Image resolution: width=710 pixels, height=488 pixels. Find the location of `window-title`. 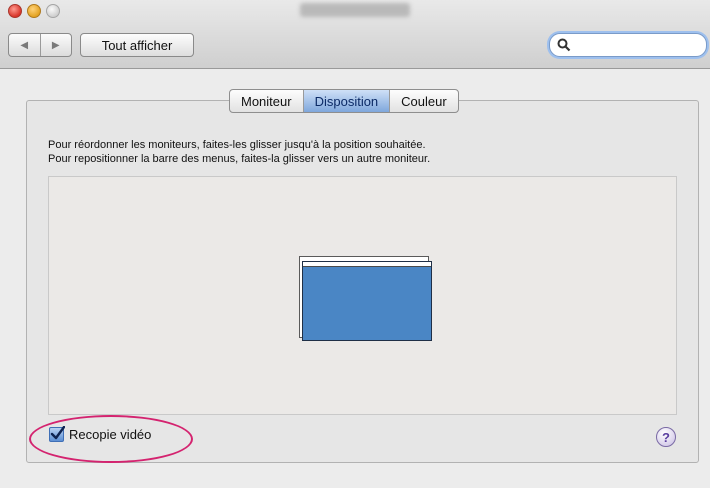

window-title is located at coordinates (355, 10).